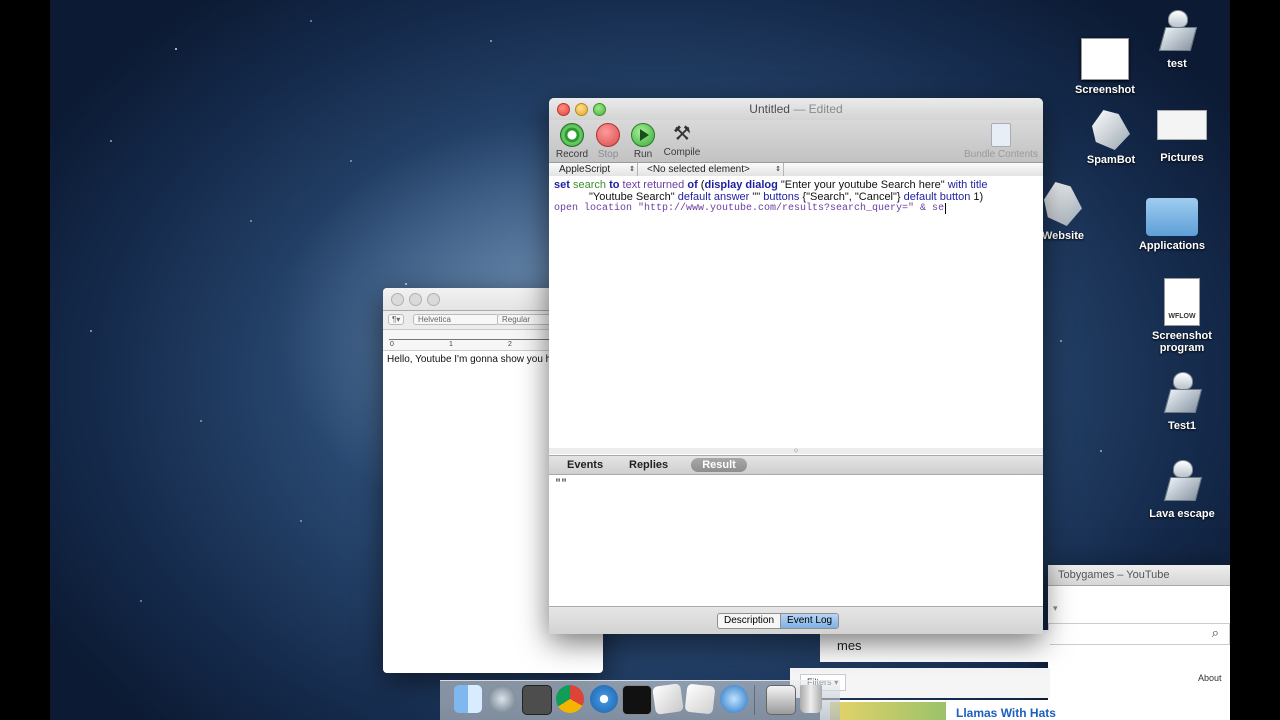 The height and width of the screenshot is (720, 1280). What do you see at coordinates (572, 135) in the screenshot?
I see `record-icon` at bounding box center [572, 135].